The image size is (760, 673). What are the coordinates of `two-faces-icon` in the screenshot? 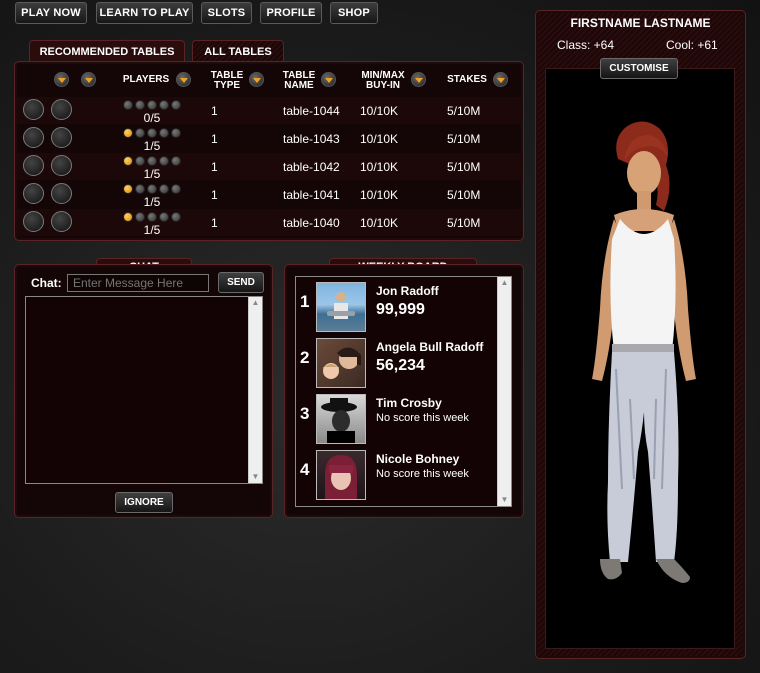 It's located at (342, 363).